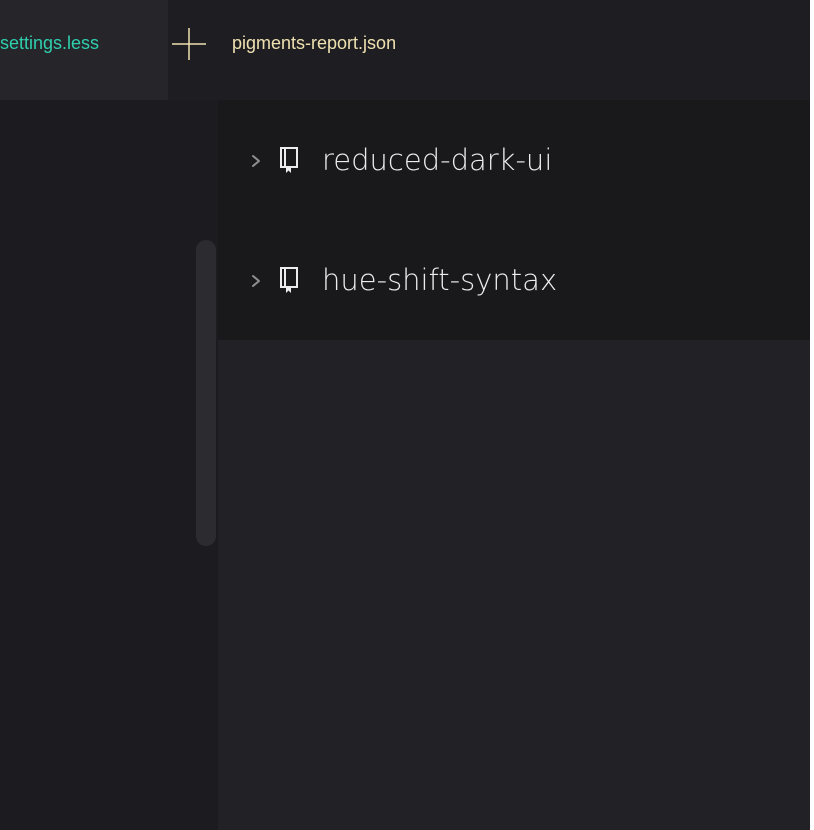  I want to click on tab-bar: -settings.less pigments-report.json, so click(405, 50).